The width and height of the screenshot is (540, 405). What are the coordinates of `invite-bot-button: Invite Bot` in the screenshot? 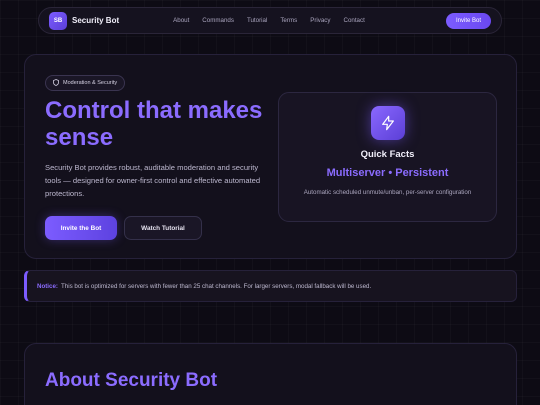 It's located at (468, 20).